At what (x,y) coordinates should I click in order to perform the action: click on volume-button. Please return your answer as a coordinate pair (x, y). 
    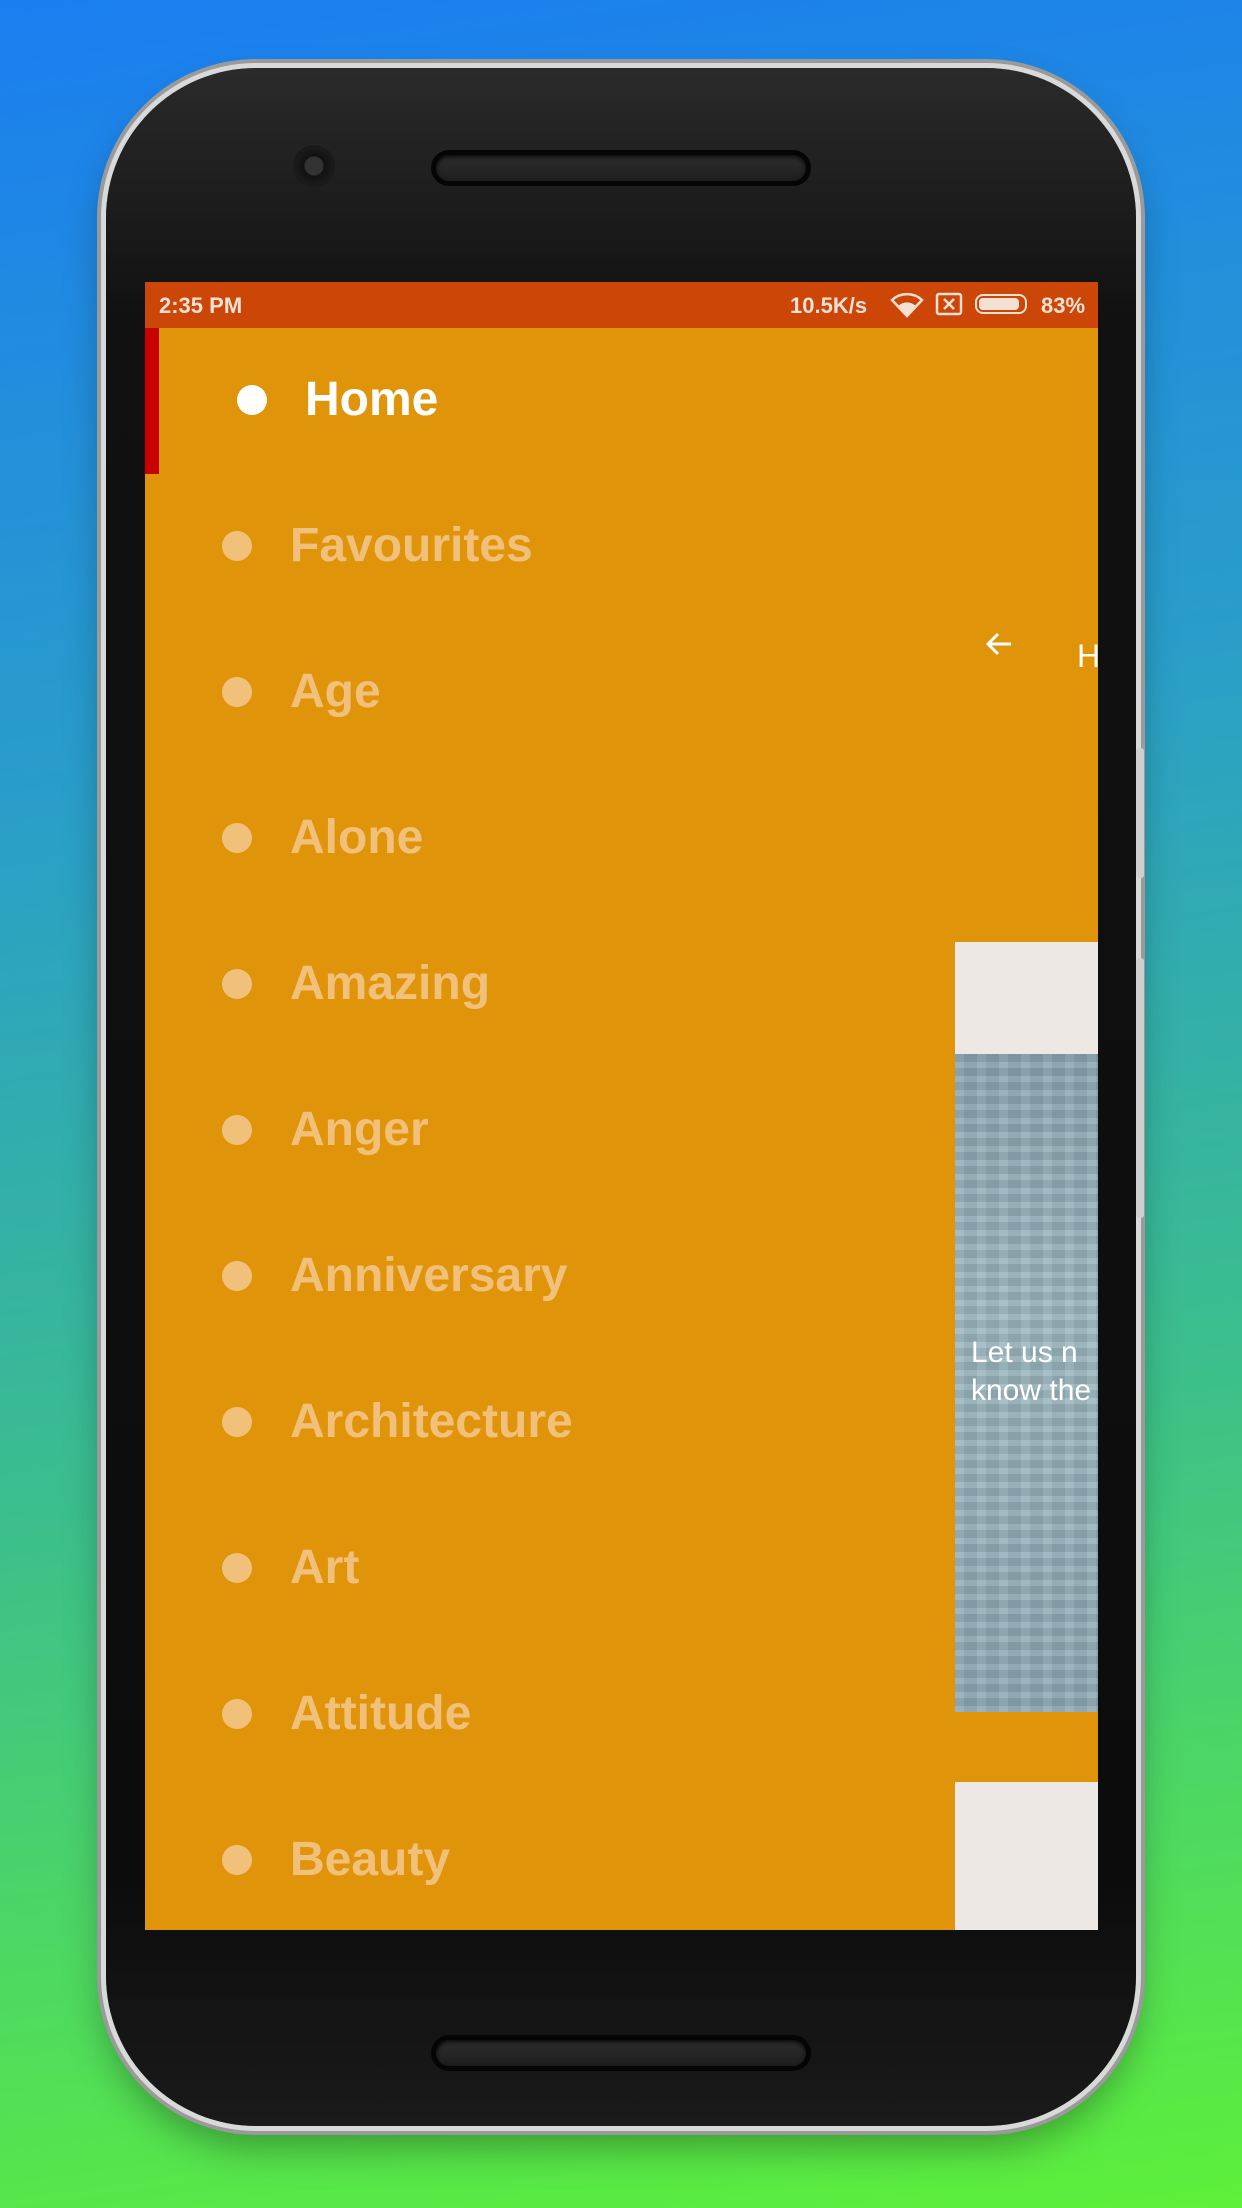
    Looking at the image, I should click on (1140, 813).